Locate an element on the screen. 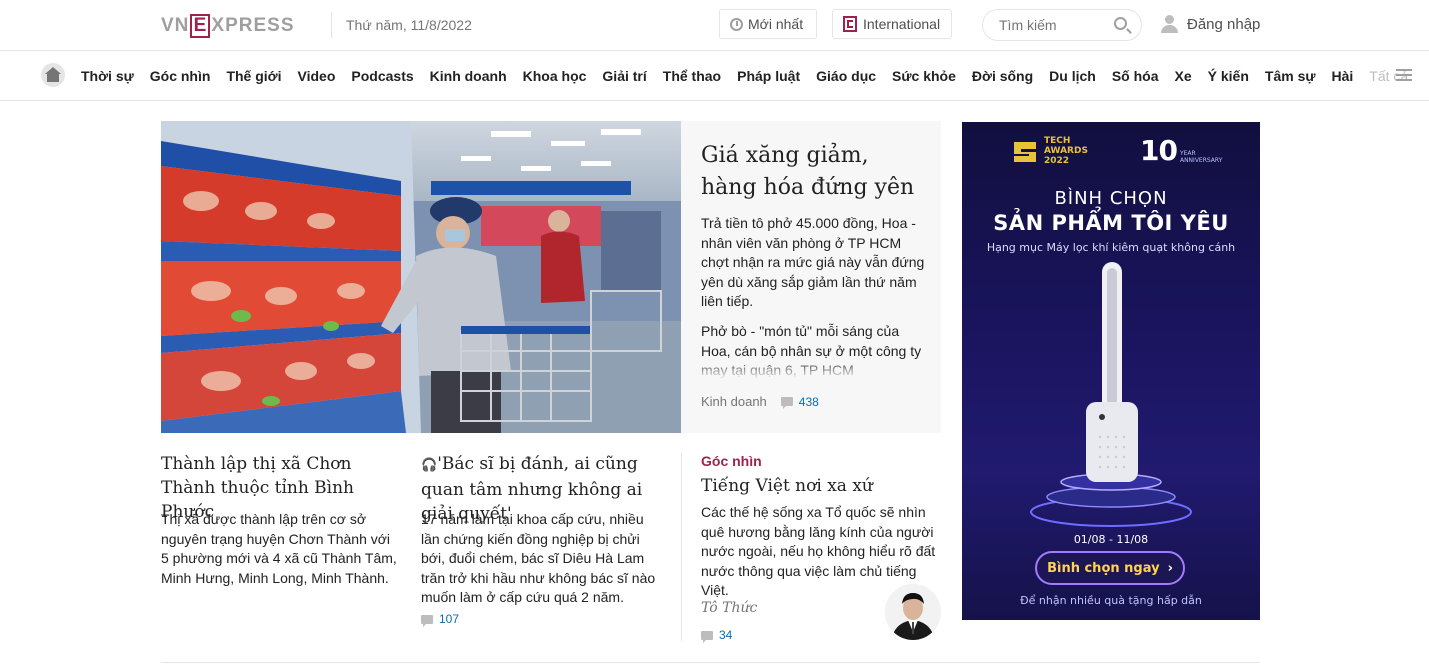  nav-item-doi-song: Đời sống is located at coordinates (1002, 76).